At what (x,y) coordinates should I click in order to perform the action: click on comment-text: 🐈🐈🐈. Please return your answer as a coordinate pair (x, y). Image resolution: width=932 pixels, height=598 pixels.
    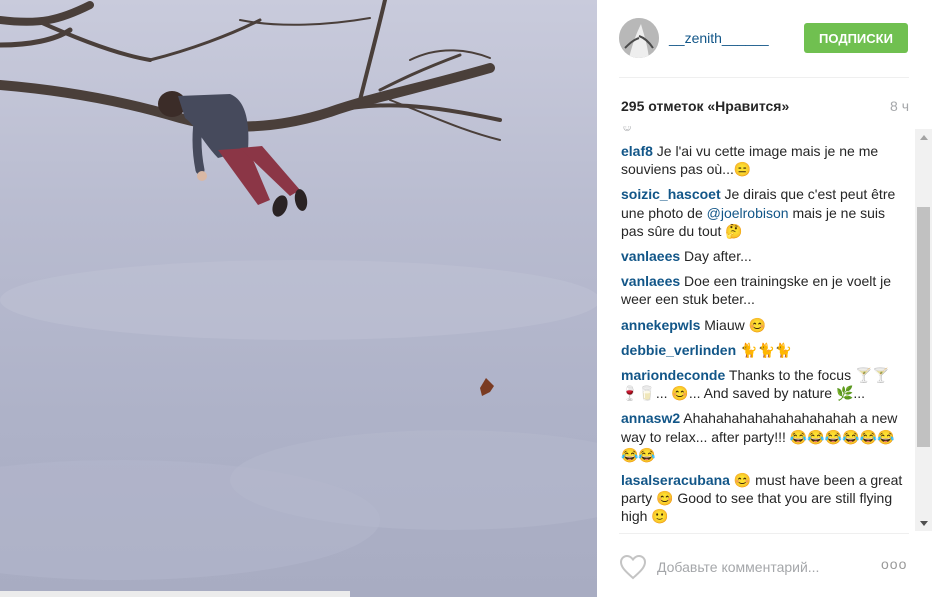
    Looking at the image, I should click on (764, 349).